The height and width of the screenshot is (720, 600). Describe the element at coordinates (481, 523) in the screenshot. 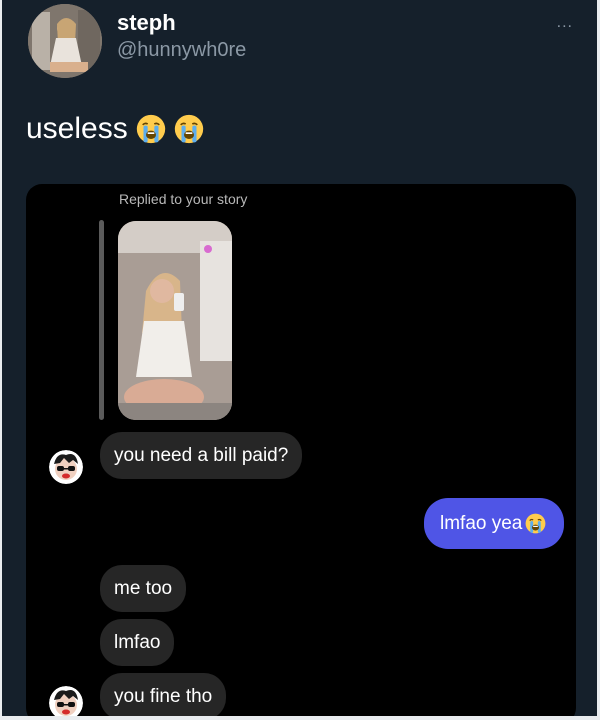

I see `outgoing-message-text: lmfao yea` at that location.